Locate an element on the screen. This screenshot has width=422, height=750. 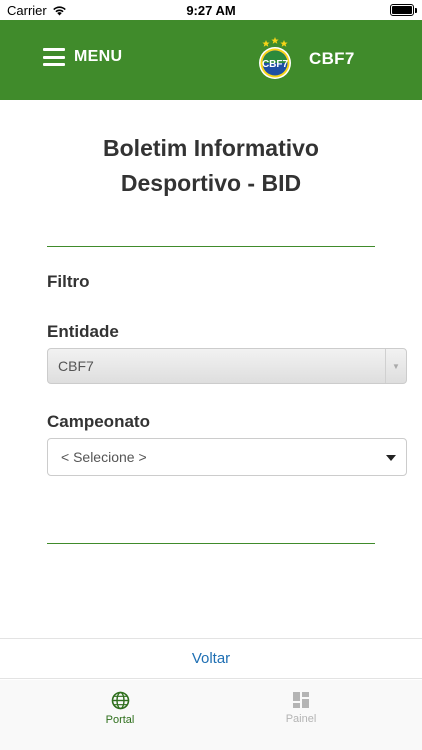
hamburger-icon is located at coordinates (54, 57).